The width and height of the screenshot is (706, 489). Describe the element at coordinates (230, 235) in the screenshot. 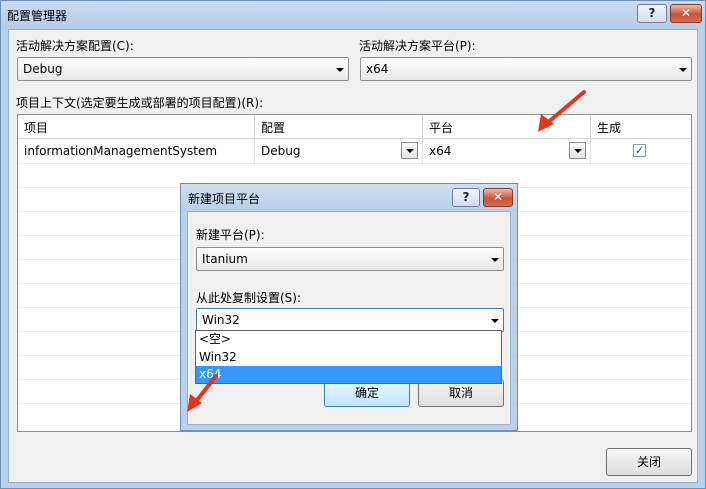

I see `new-platform-label: 新建平台(P):` at that location.